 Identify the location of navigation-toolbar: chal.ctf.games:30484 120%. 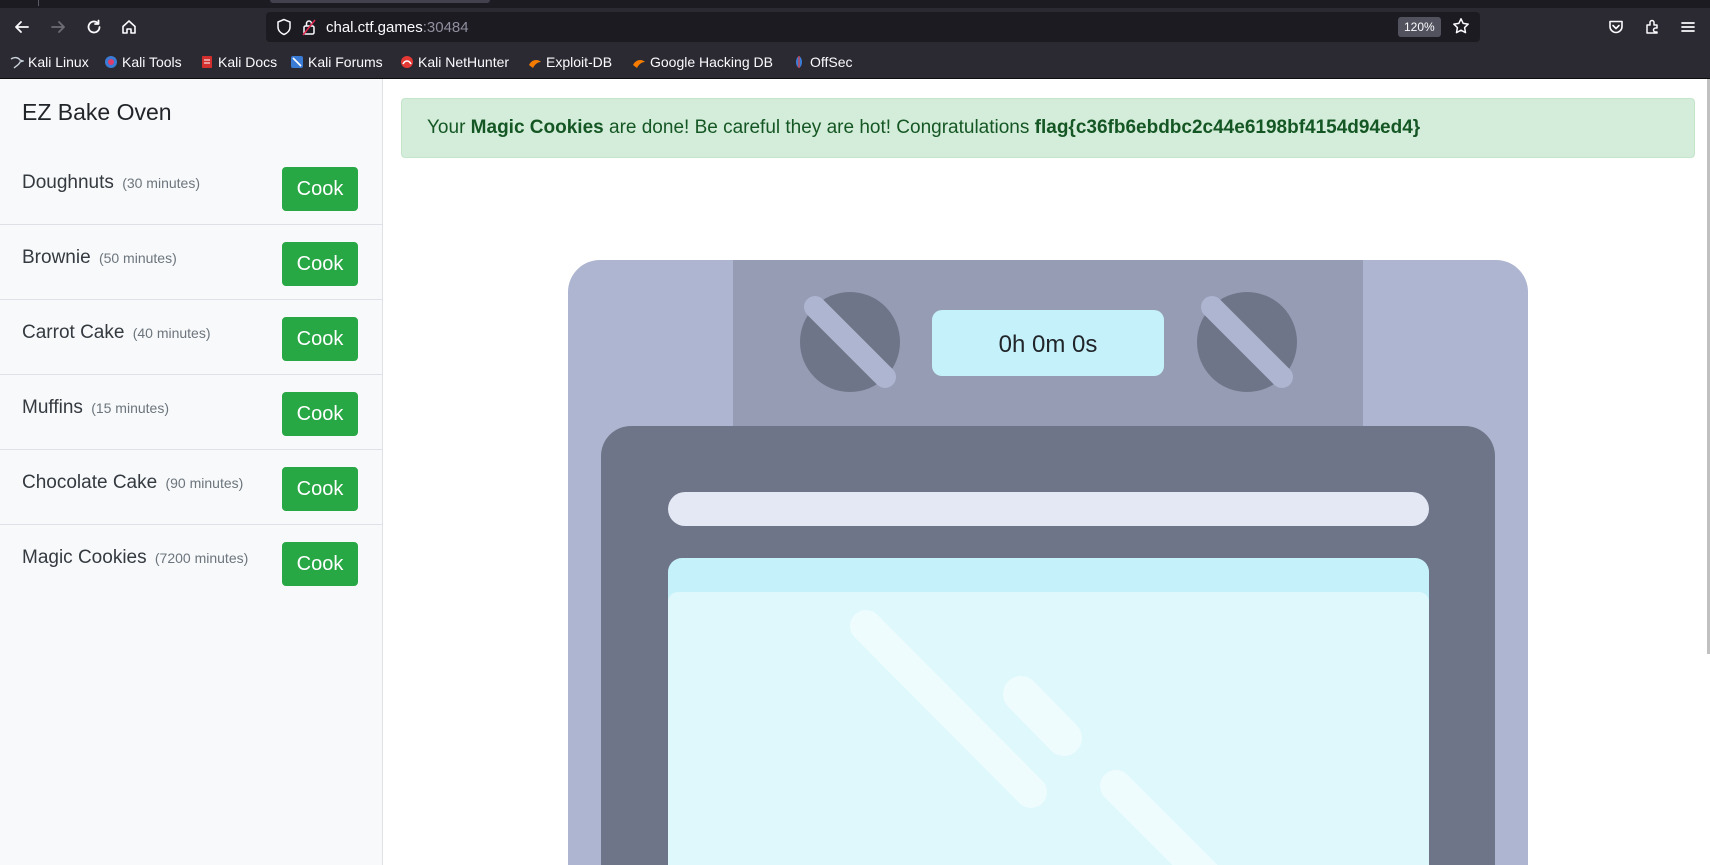
(855, 27).